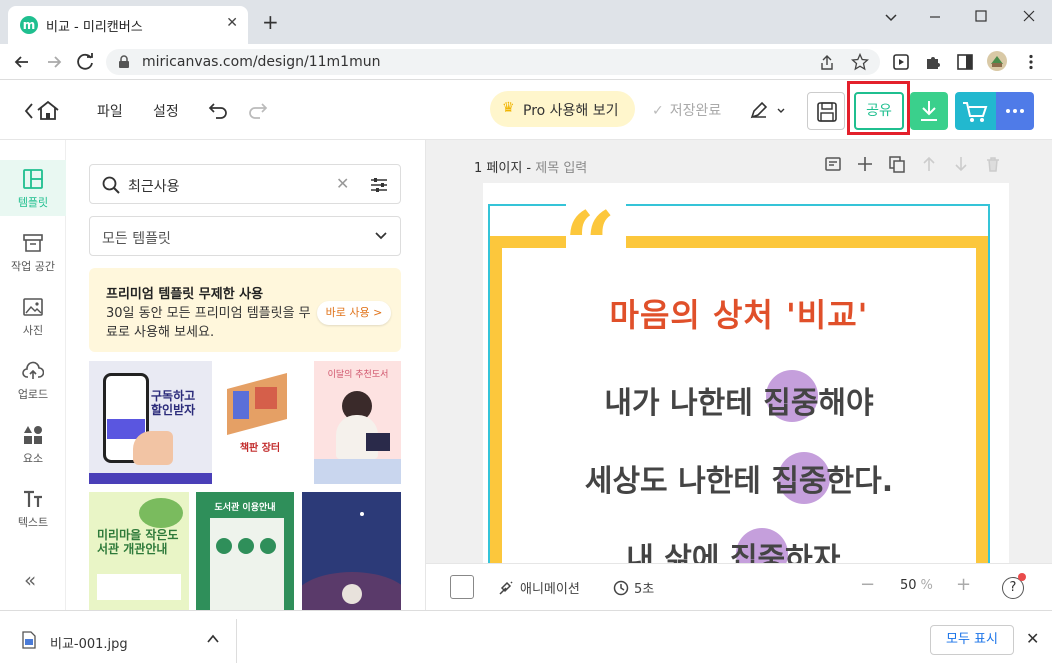 Image resolution: width=1052 pixels, height=669 pixels. What do you see at coordinates (232, 23) in the screenshot?
I see `tab-close-icon: ✕` at bounding box center [232, 23].